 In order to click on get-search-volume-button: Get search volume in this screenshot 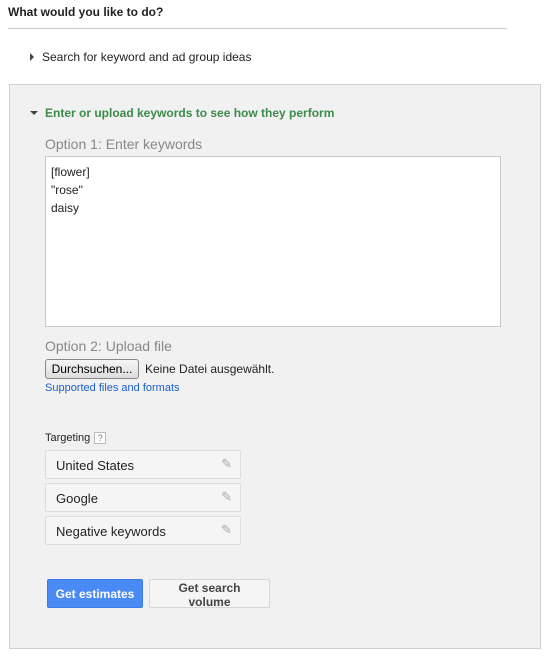, I will do `click(209, 594)`.